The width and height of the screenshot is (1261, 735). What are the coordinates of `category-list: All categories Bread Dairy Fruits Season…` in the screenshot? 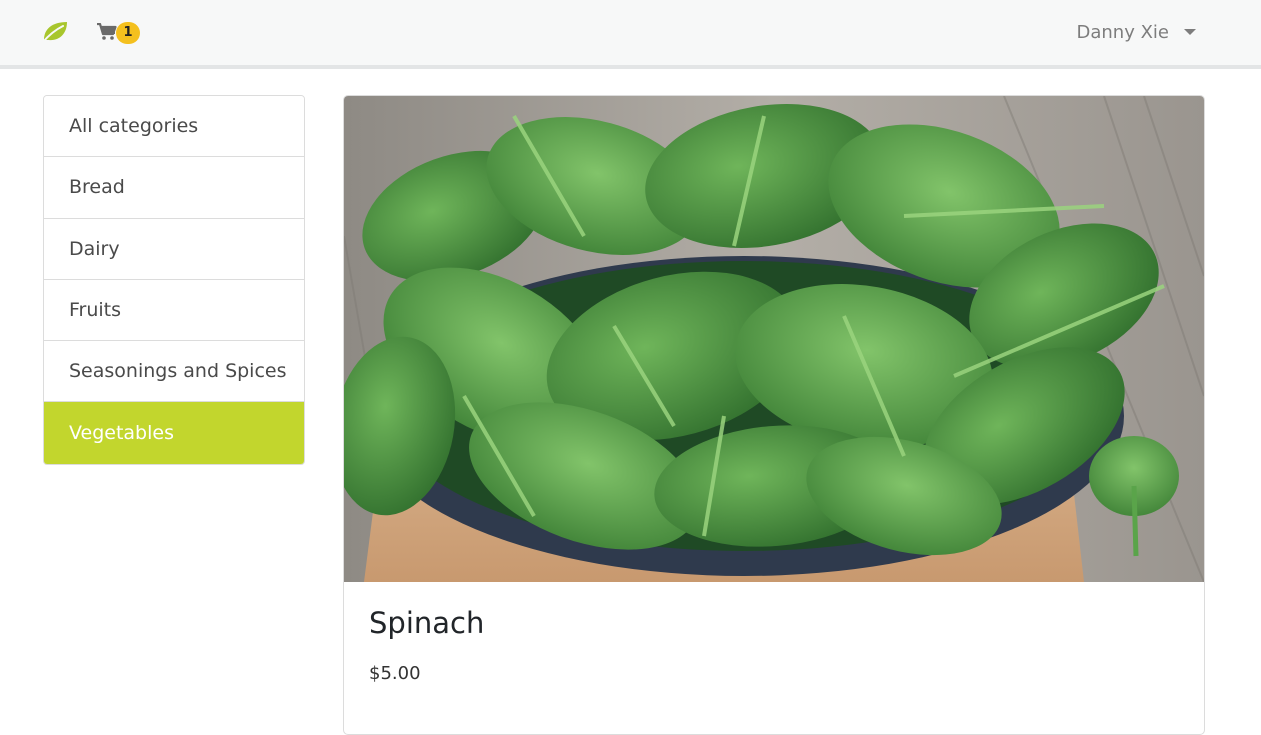 It's located at (174, 280).